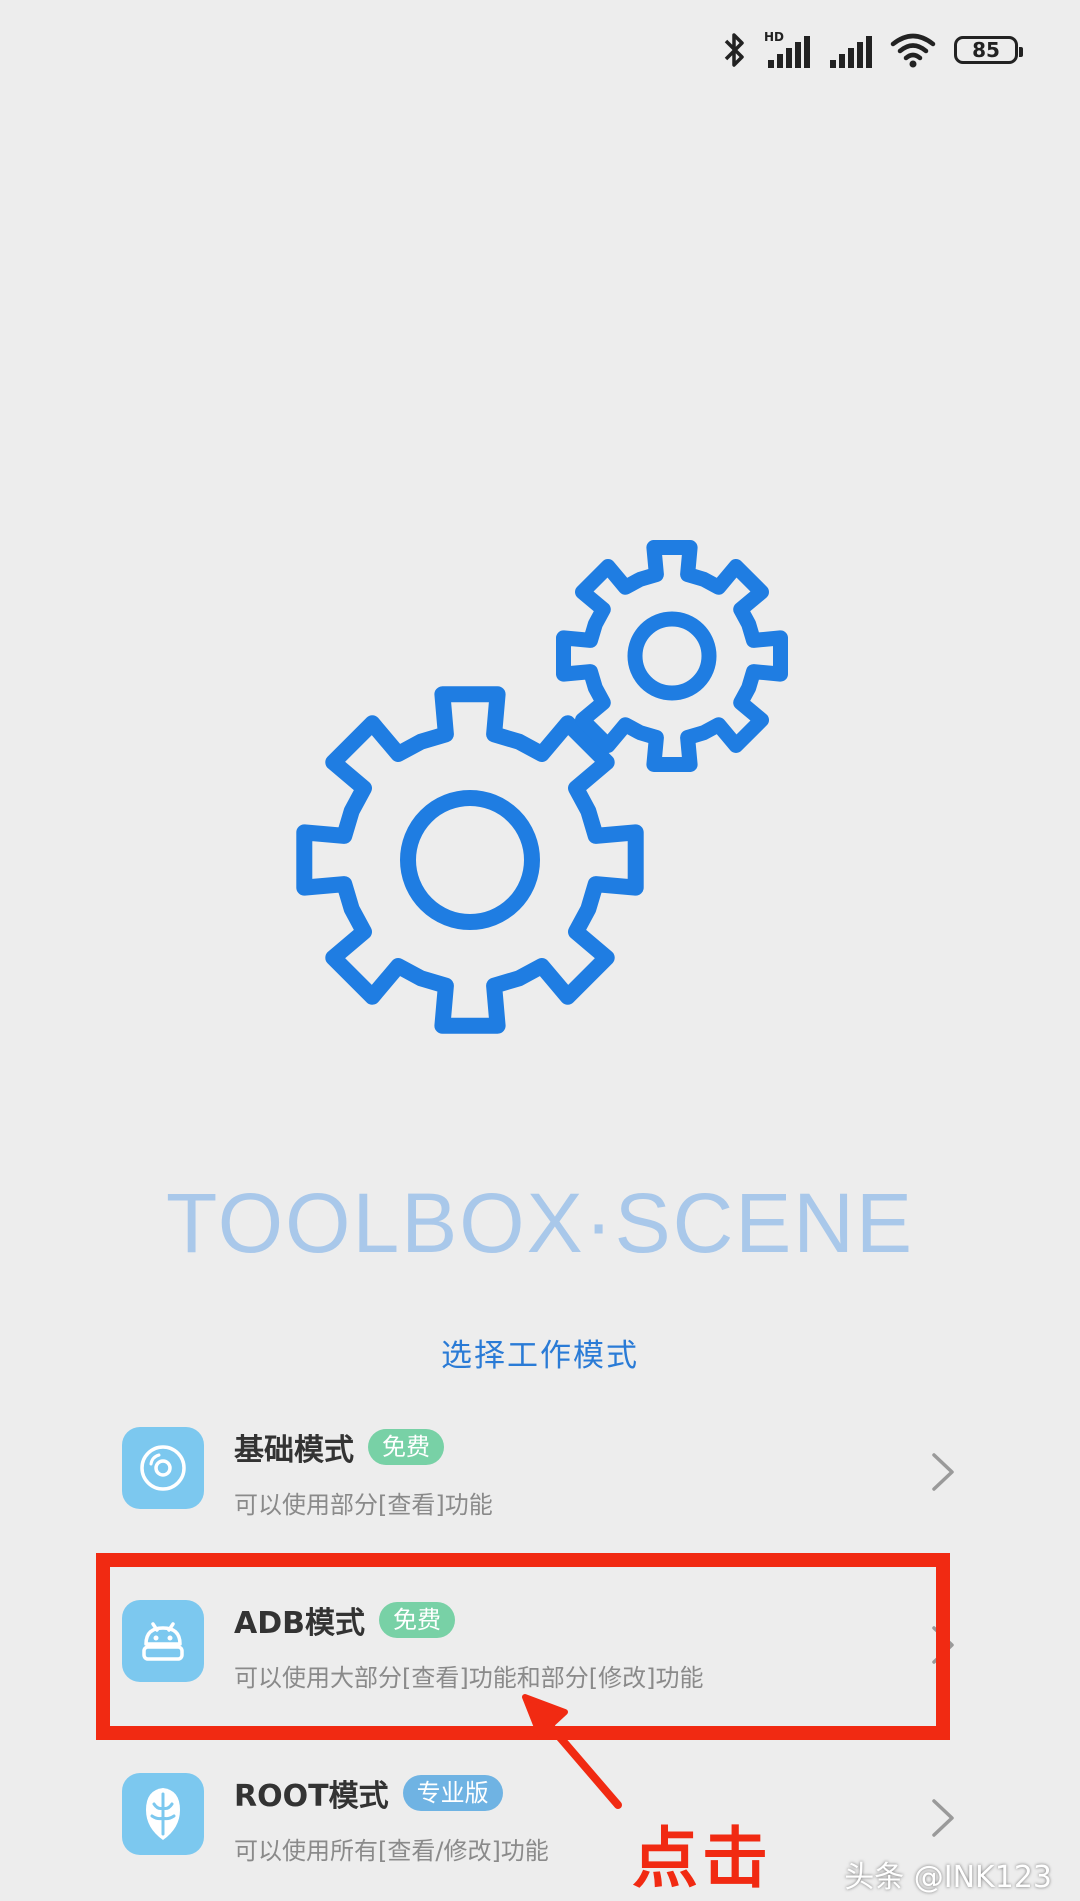 The width and height of the screenshot is (1080, 1901). What do you see at coordinates (391, 1851) in the screenshot?
I see `mode-description: 可以使用所有[查看/修改]功能` at bounding box center [391, 1851].